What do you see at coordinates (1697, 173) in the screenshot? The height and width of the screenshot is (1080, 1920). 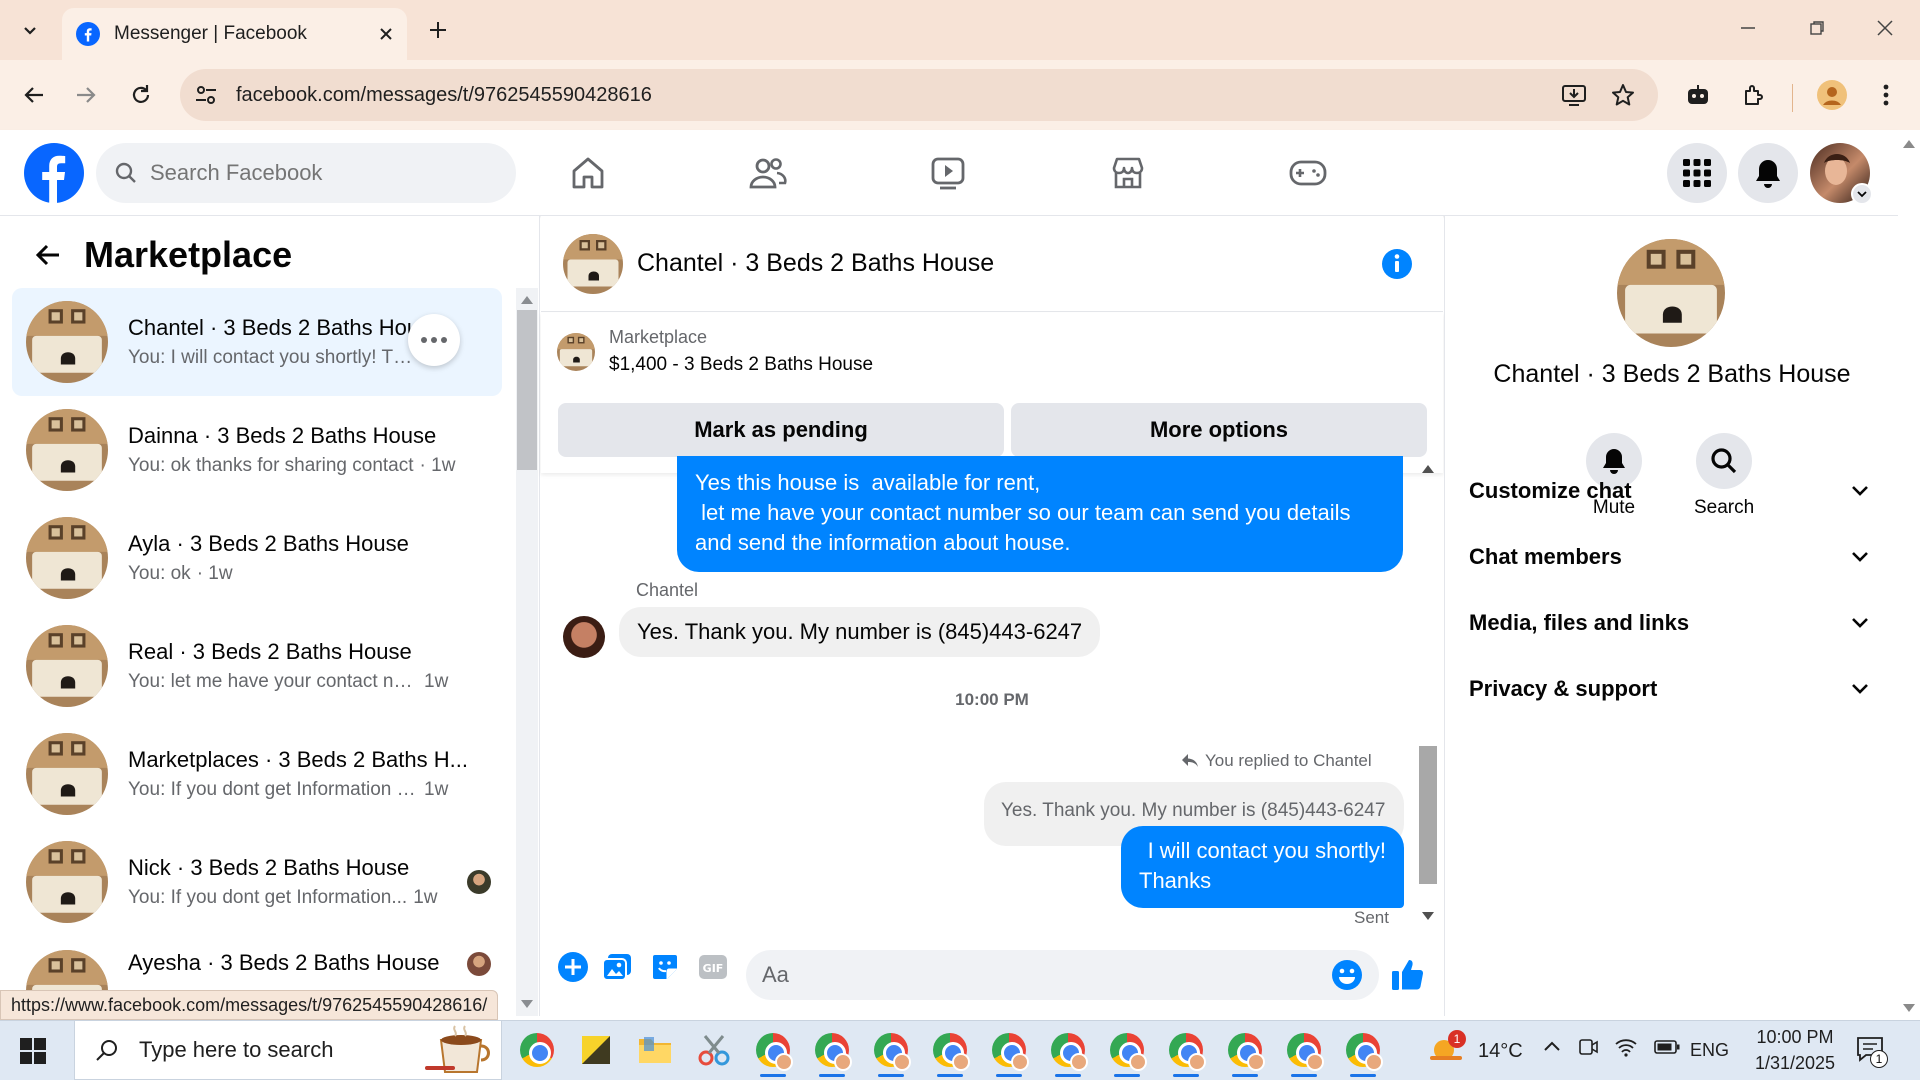 I see `menu-button` at bounding box center [1697, 173].